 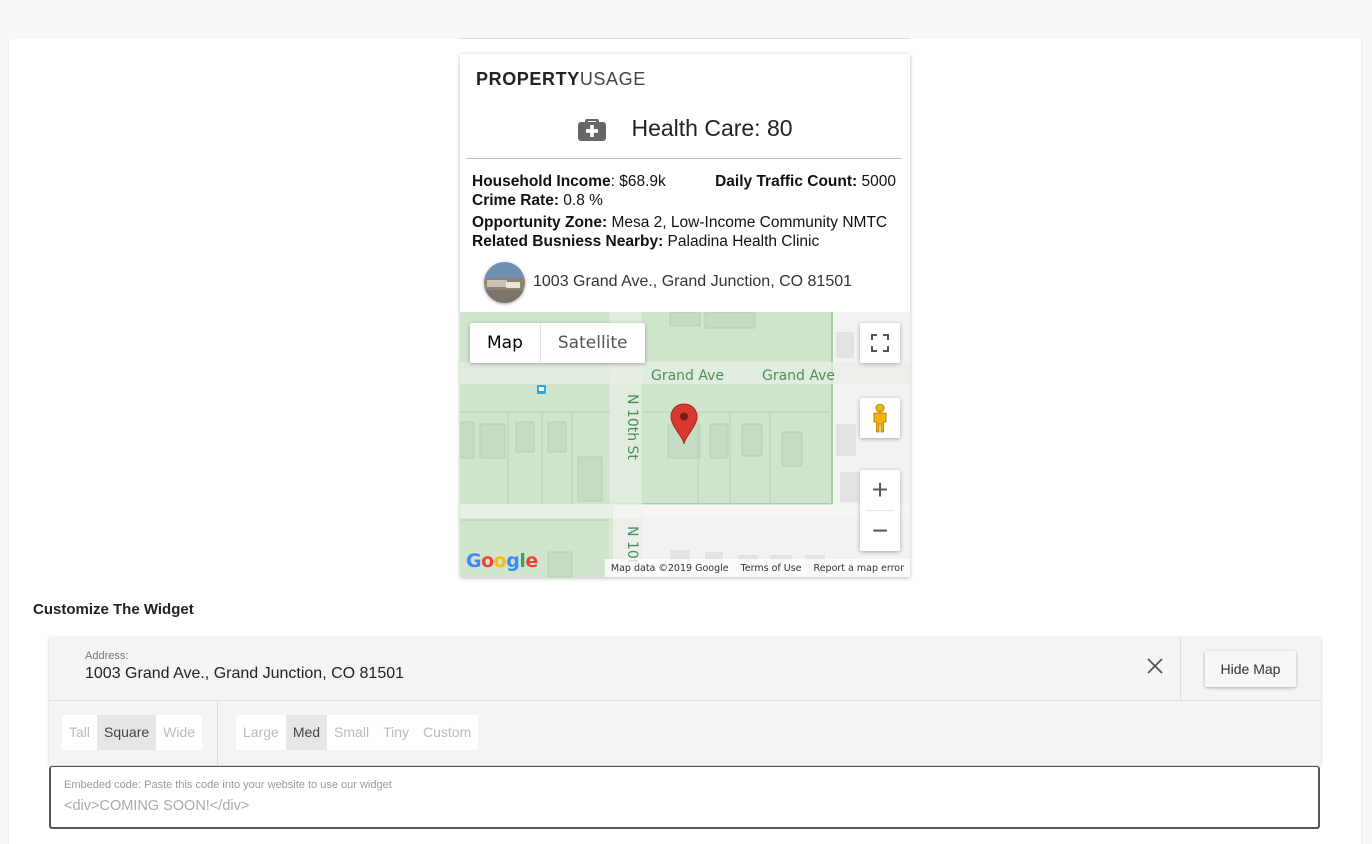 What do you see at coordinates (880, 490) in the screenshot?
I see `zoom-in-button: +` at bounding box center [880, 490].